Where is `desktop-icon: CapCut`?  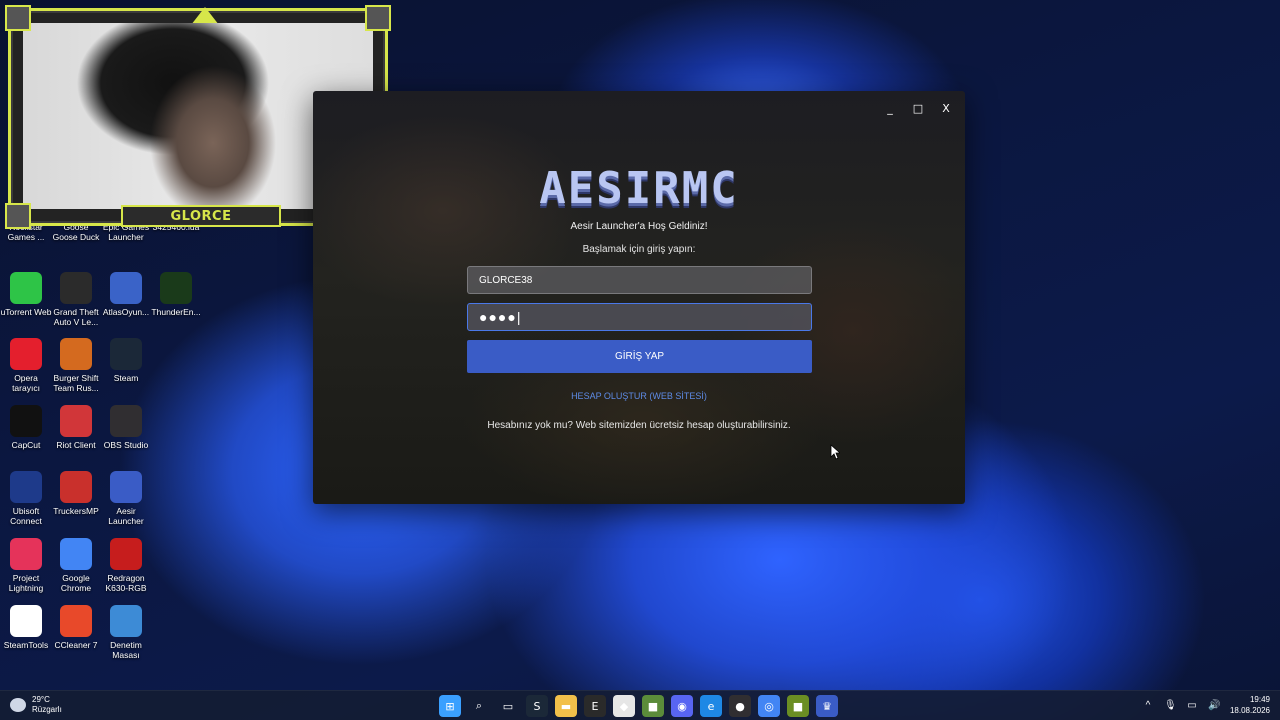
desktop-icon: CapCut is located at coordinates (26, 427).